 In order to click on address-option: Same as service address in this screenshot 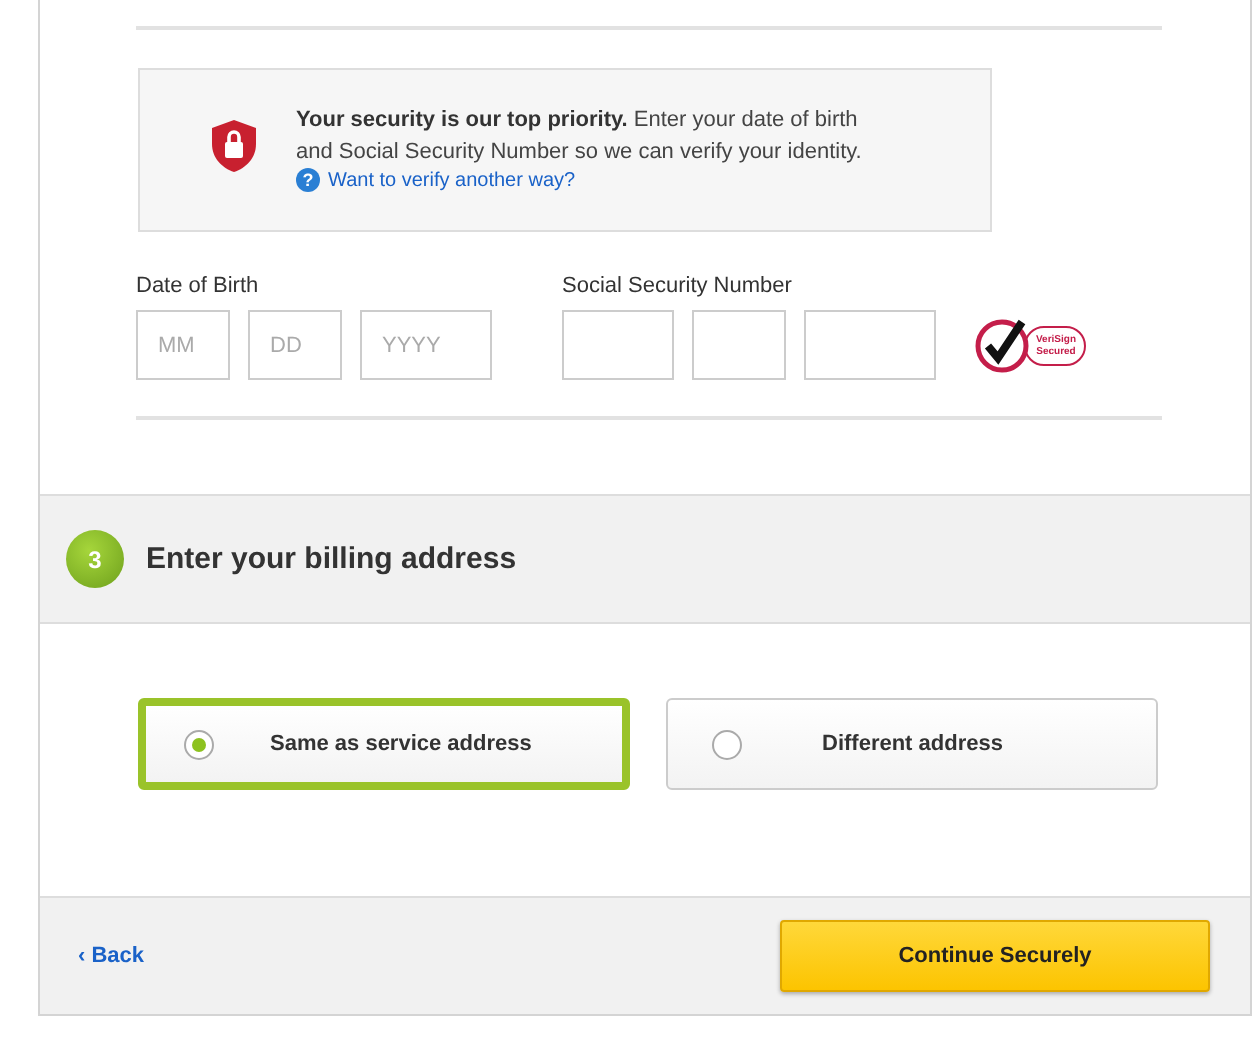, I will do `click(384, 744)`.